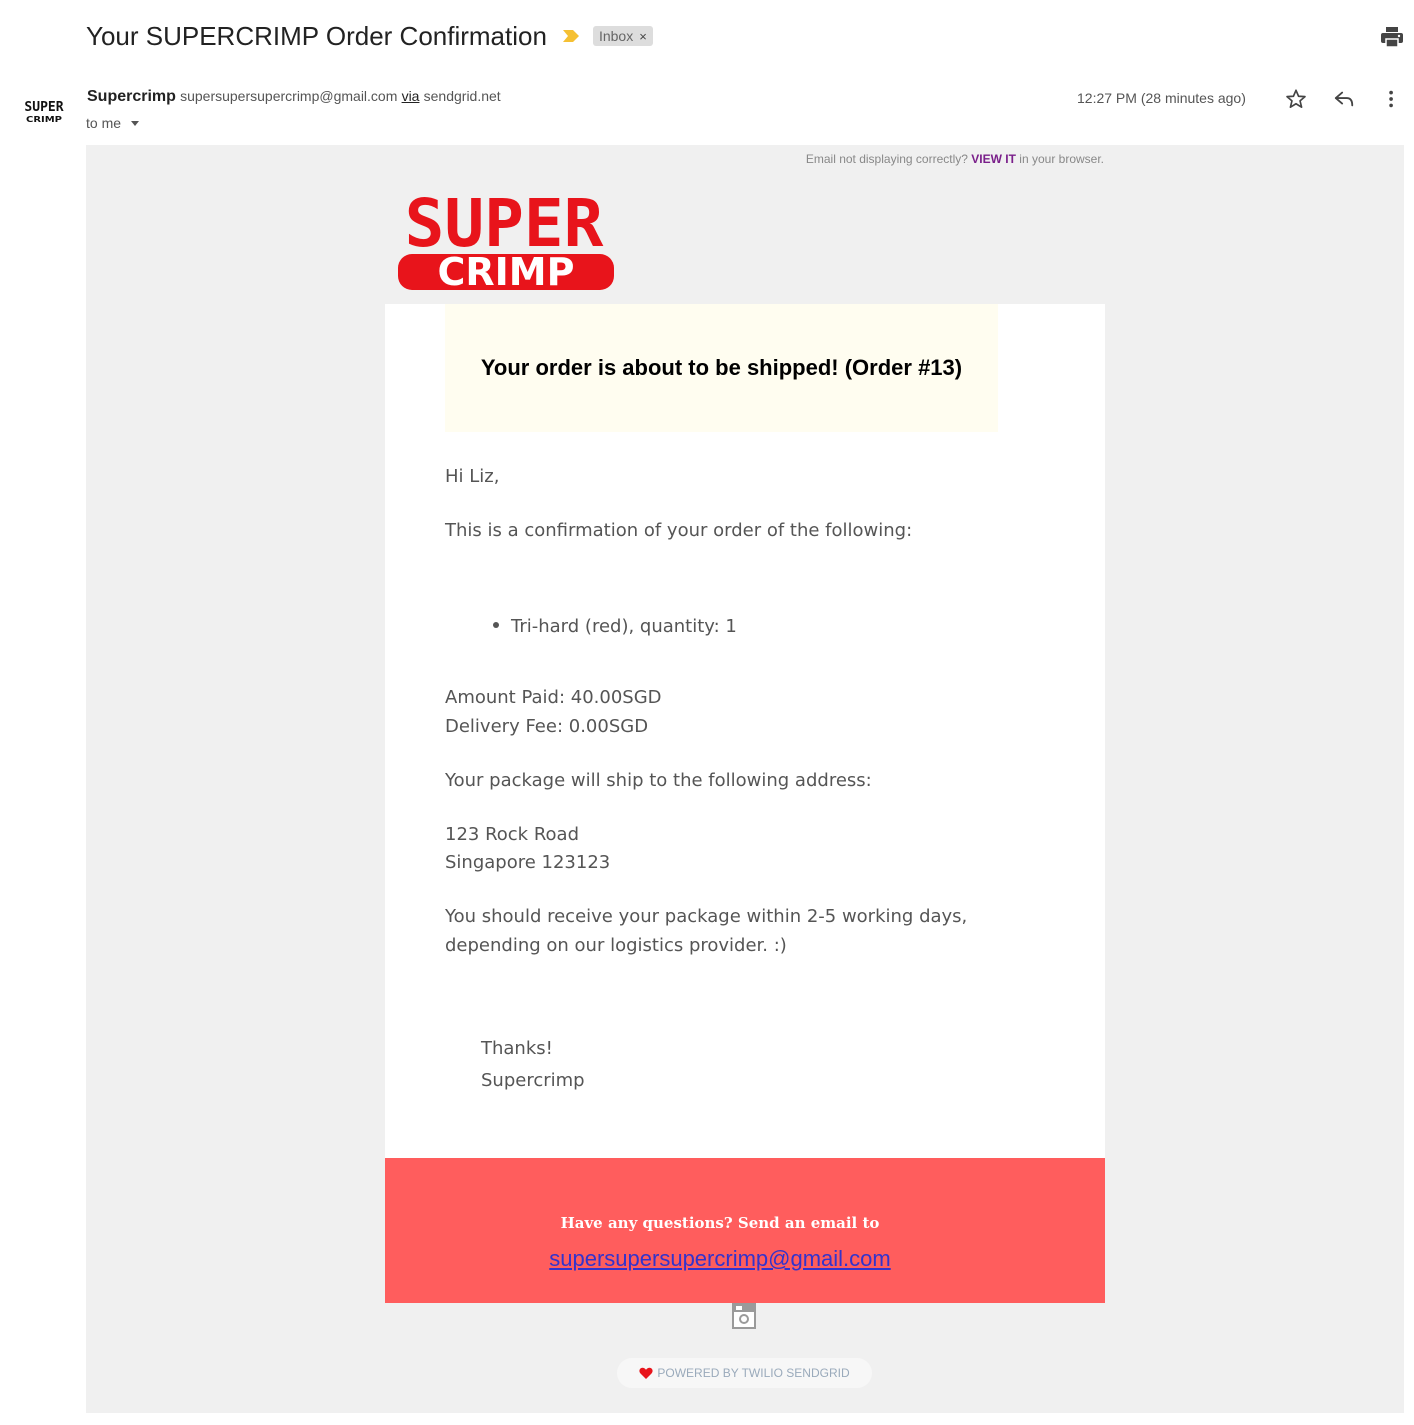  What do you see at coordinates (1392, 37) in the screenshot?
I see `print-icon` at bounding box center [1392, 37].